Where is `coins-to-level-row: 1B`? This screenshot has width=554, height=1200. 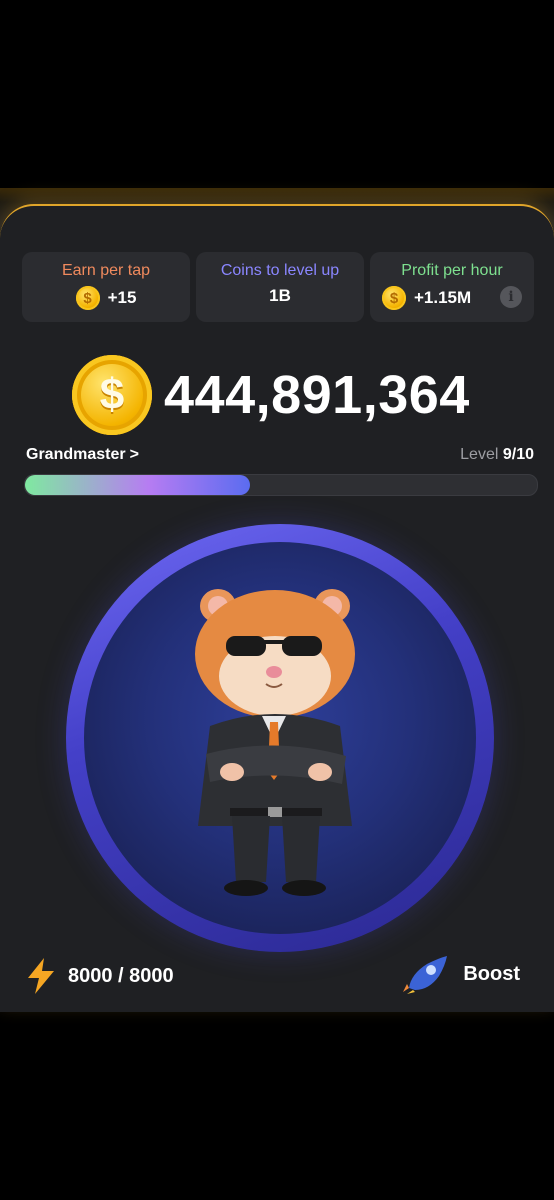 coins-to-level-row: 1B is located at coordinates (280, 296).